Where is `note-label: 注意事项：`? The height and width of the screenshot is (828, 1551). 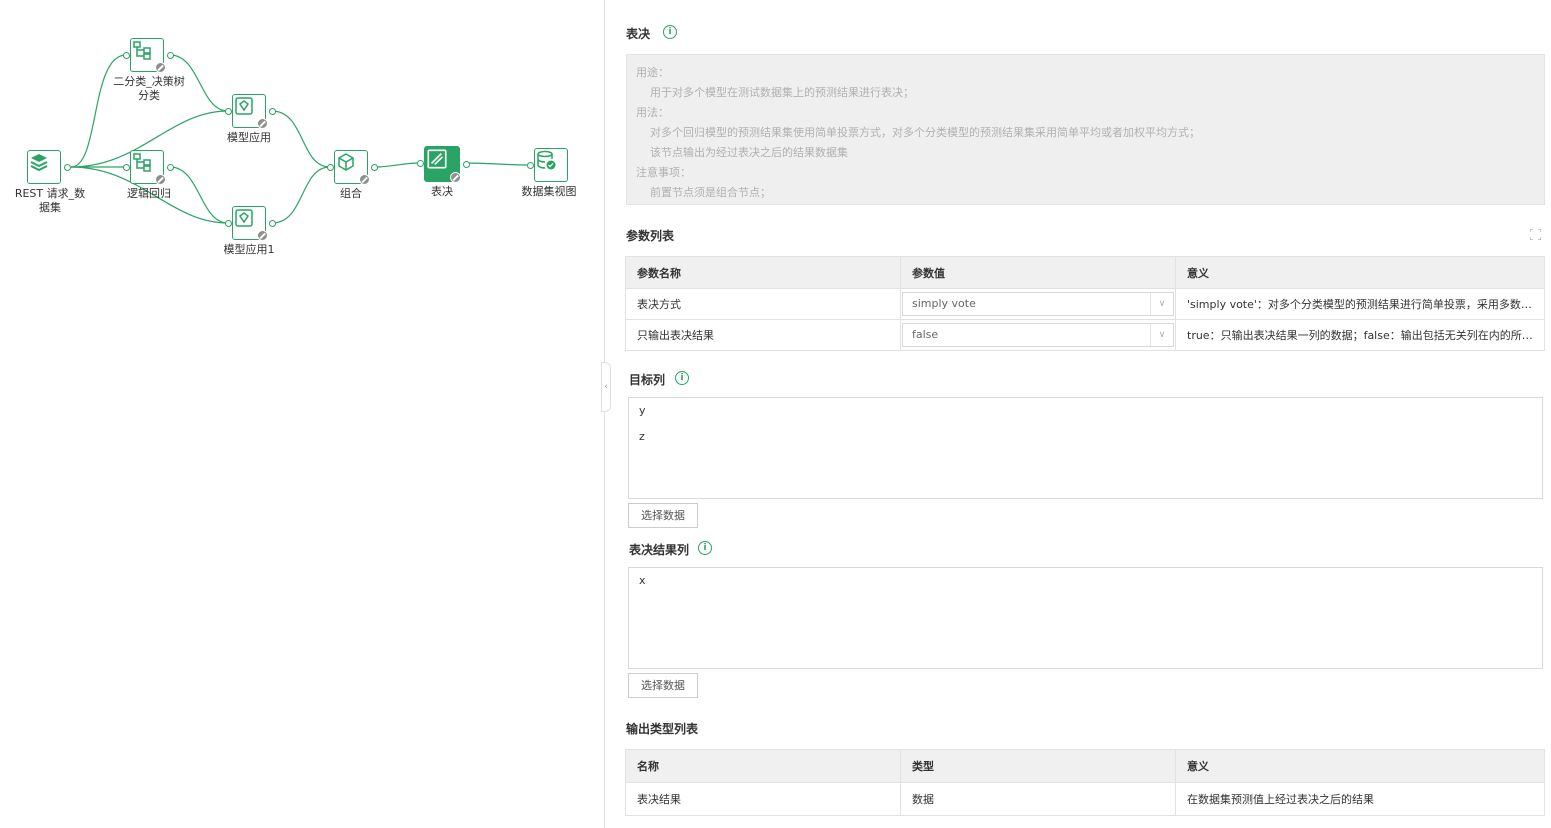
note-label: 注意事项： is located at coordinates (663, 172).